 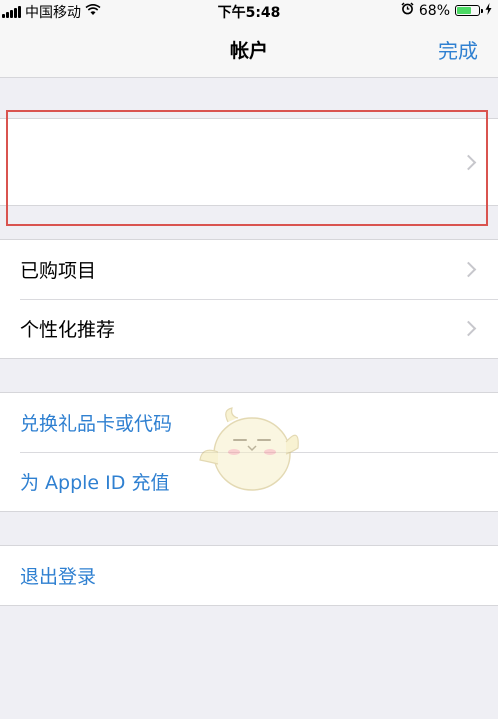 What do you see at coordinates (434, 10) in the screenshot?
I see `battery-percent: 68%` at bounding box center [434, 10].